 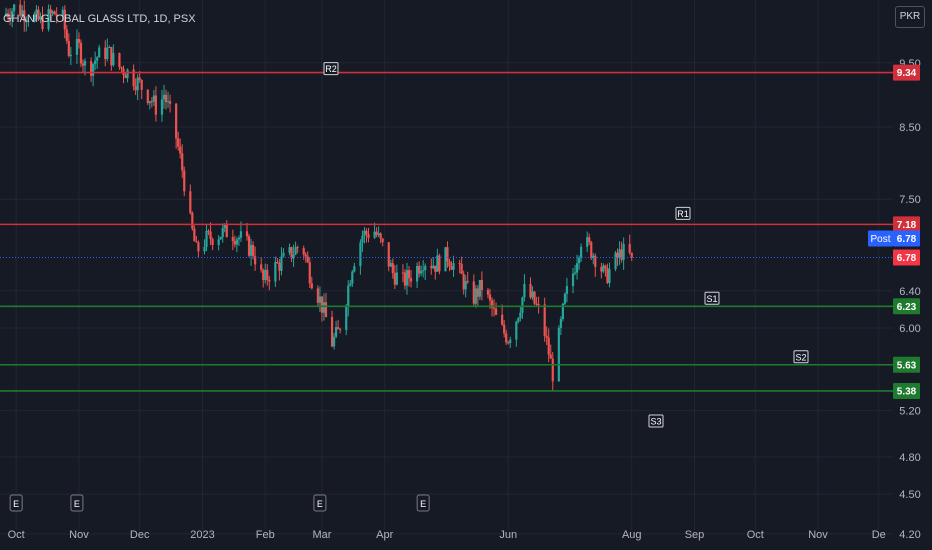 I want to click on y-tick-label: 6.40, so click(x=909, y=292).